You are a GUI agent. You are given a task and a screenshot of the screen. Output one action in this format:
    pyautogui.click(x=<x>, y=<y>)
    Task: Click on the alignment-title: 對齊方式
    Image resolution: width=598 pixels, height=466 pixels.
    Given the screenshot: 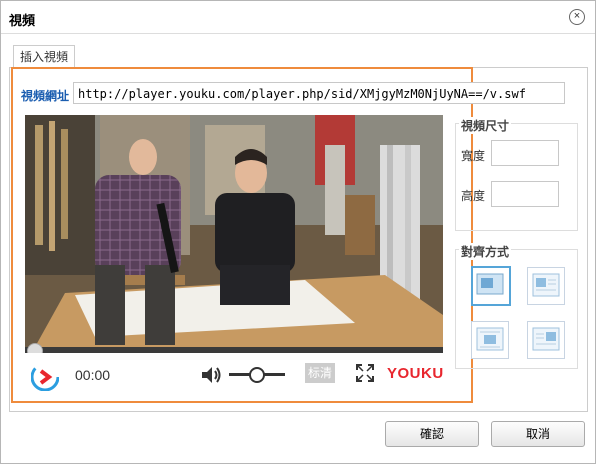 What is the action you would take?
    pyautogui.click(x=485, y=251)
    